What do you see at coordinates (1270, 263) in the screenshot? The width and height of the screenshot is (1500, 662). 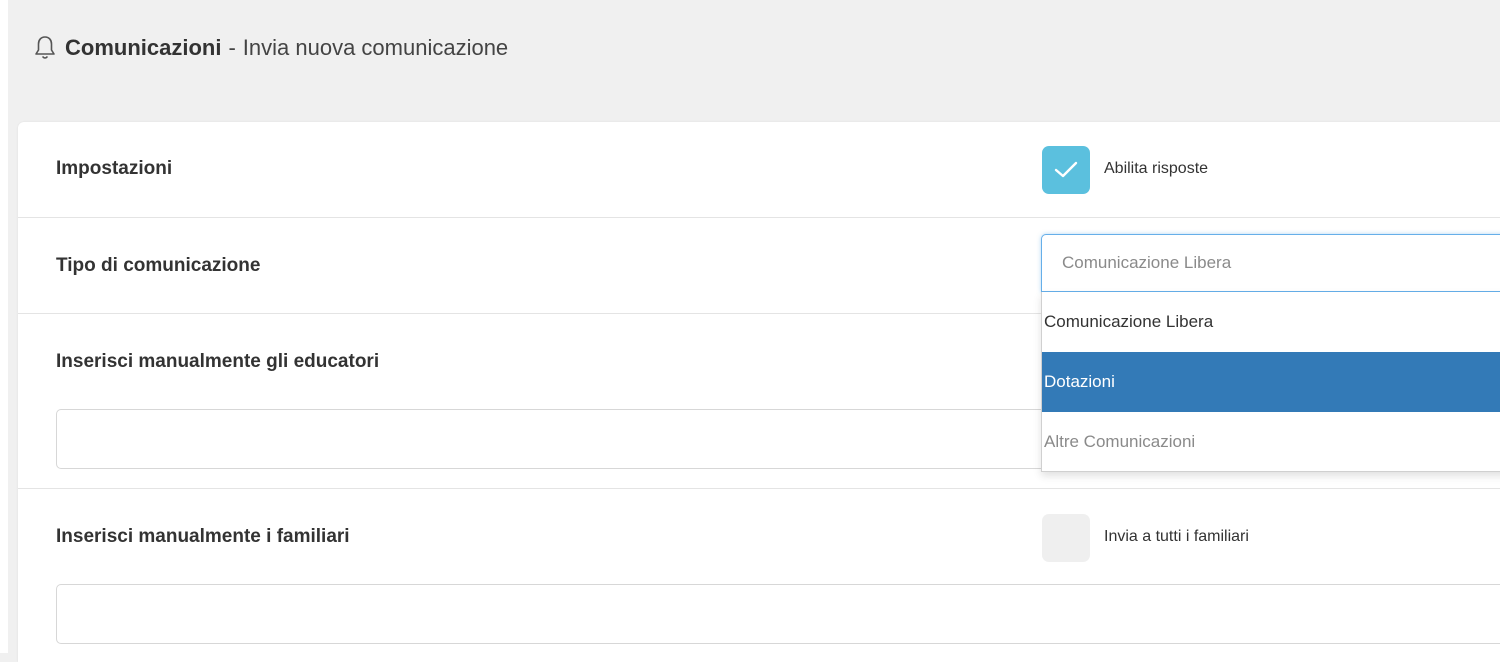 I see `communication-type-select: Comunicazione Libera` at bounding box center [1270, 263].